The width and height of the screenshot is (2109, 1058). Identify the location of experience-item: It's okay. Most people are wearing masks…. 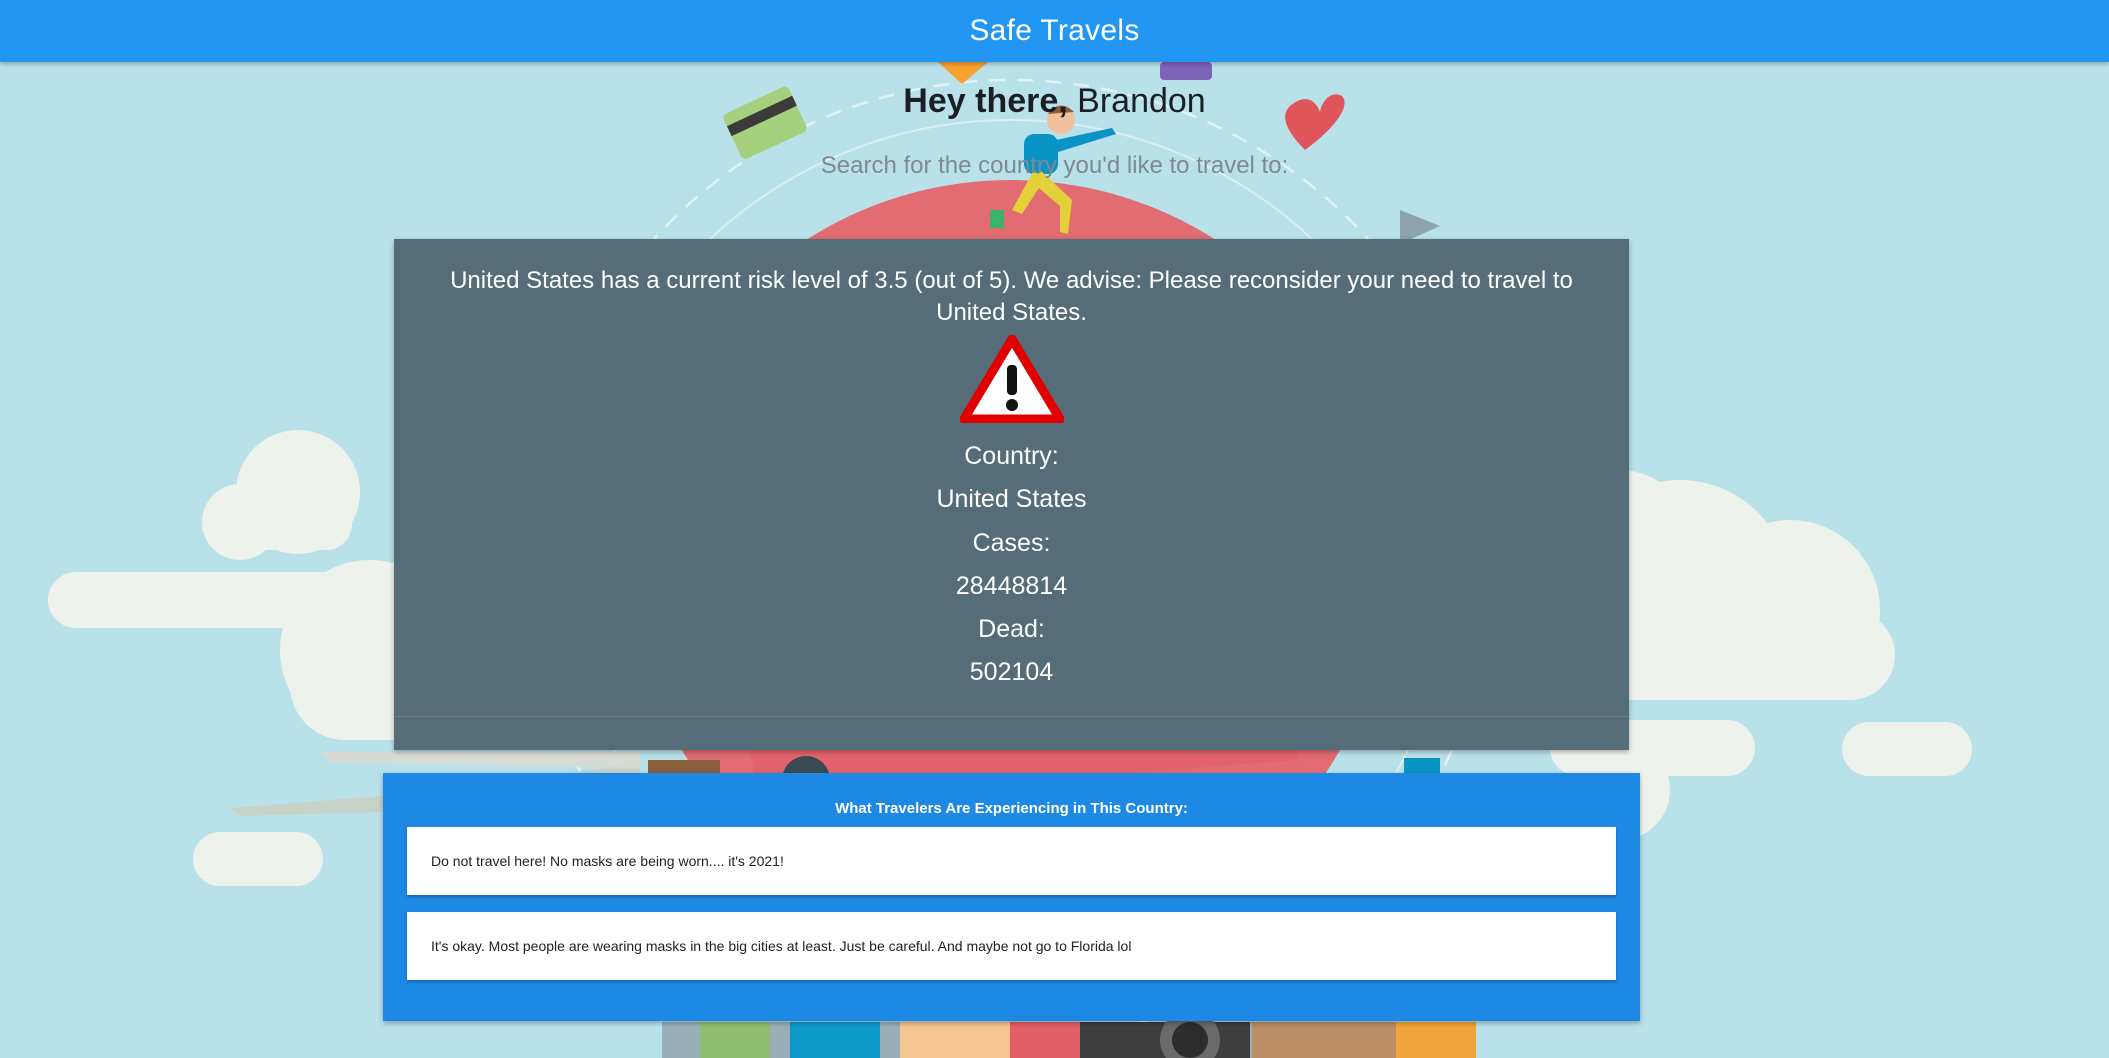
(1011, 946).